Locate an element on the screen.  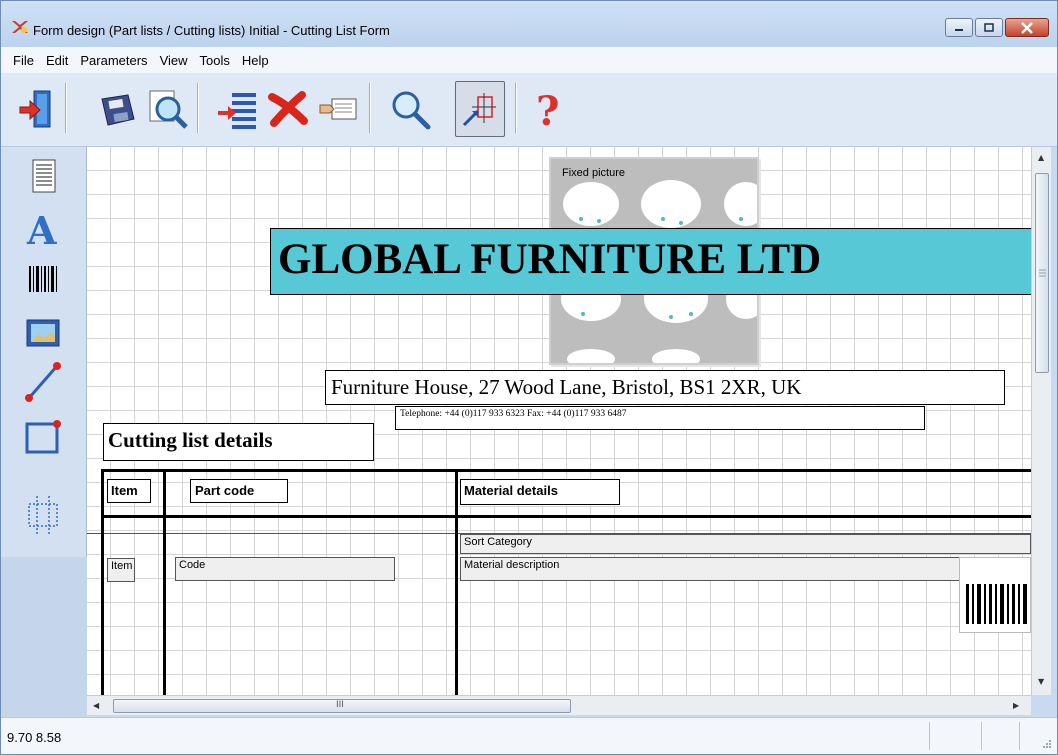
svg-text: A is located at coordinates (41, 228).